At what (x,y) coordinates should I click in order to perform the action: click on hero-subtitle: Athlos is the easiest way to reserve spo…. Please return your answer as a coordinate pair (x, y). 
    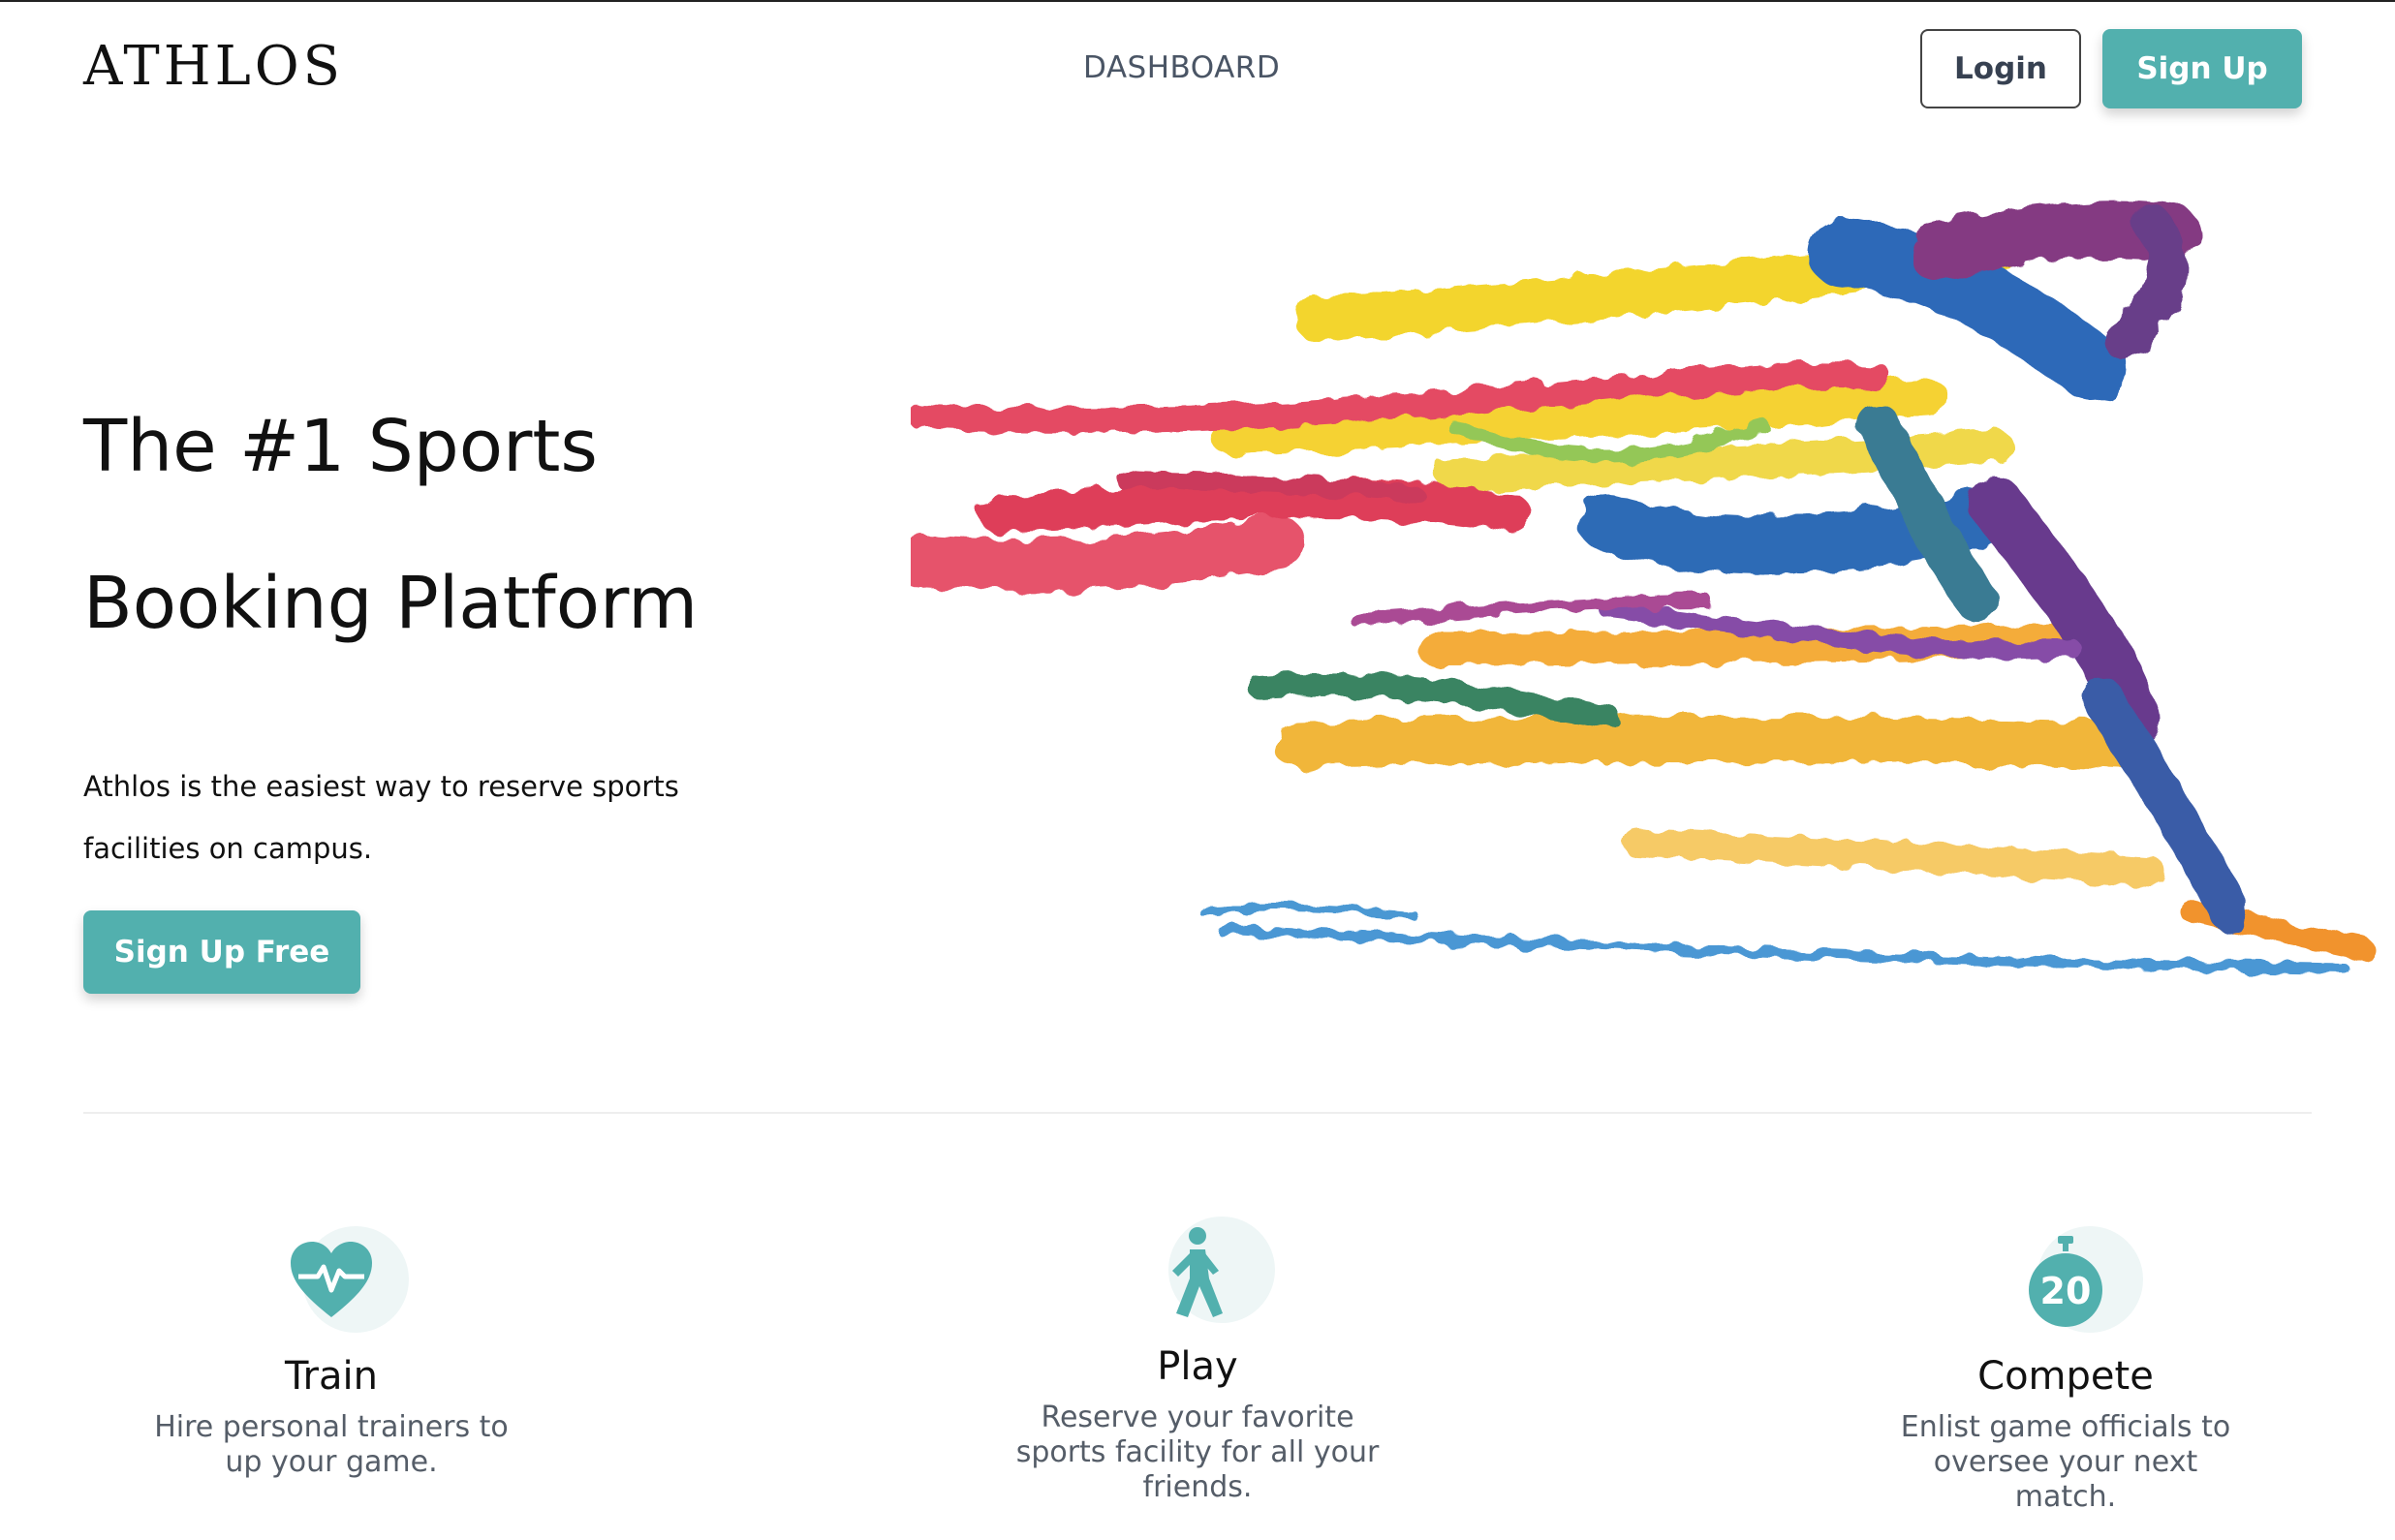
    Looking at the image, I should click on (381, 817).